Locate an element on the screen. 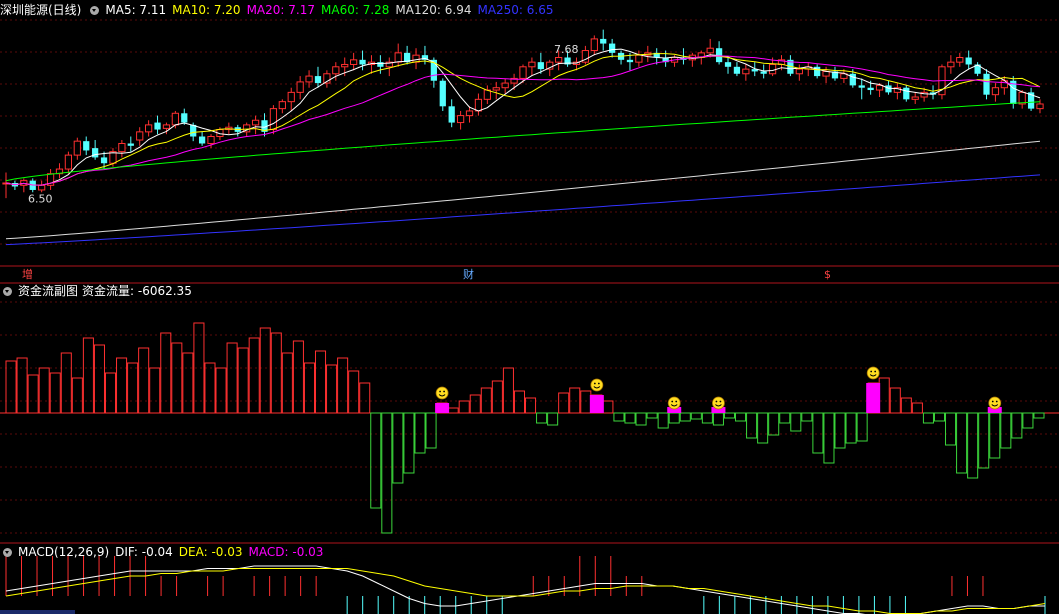 The width and height of the screenshot is (1059, 614). event-marker-dollar: $ is located at coordinates (827, 274).